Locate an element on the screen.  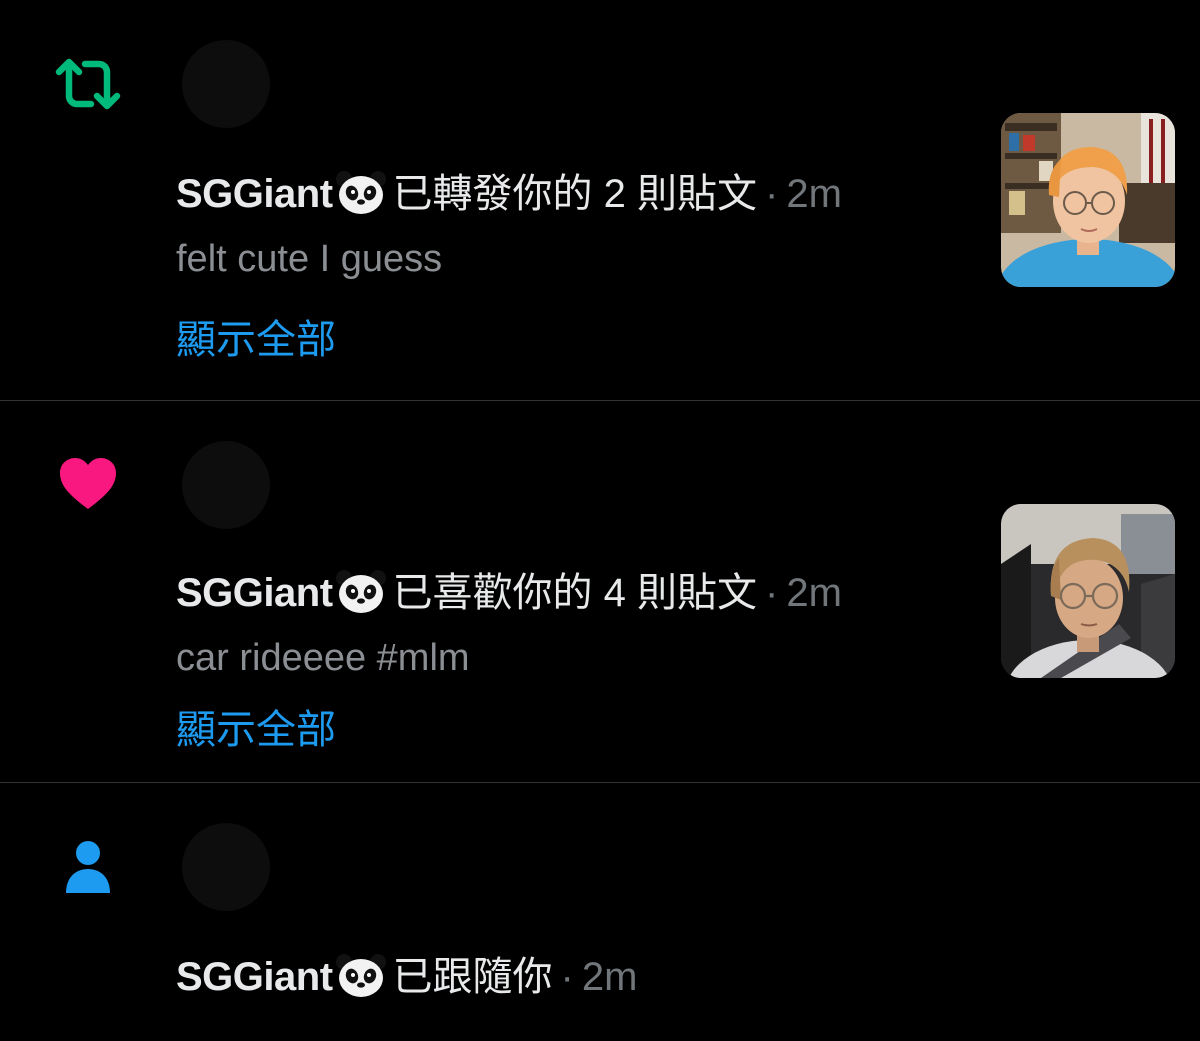
heart-icon is located at coordinates (88, 484).